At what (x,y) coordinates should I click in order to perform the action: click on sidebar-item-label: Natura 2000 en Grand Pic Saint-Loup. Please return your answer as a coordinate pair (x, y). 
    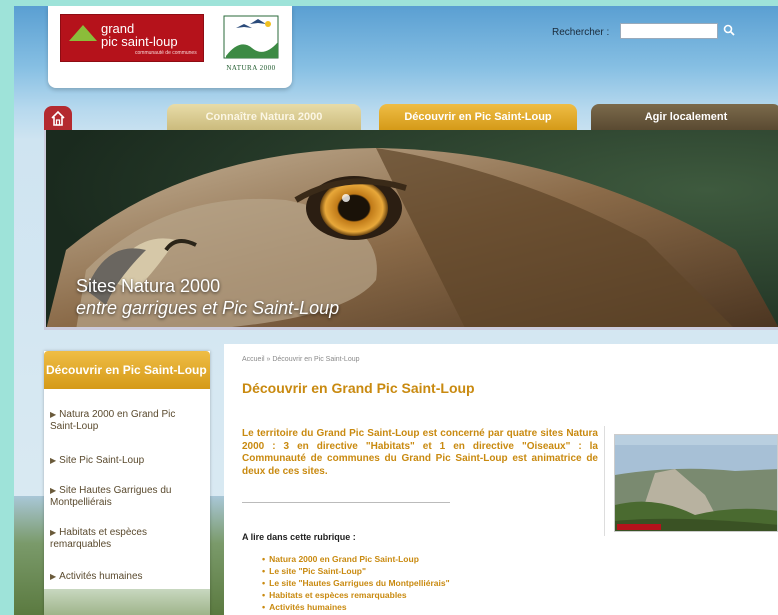
    Looking at the image, I should click on (113, 420).